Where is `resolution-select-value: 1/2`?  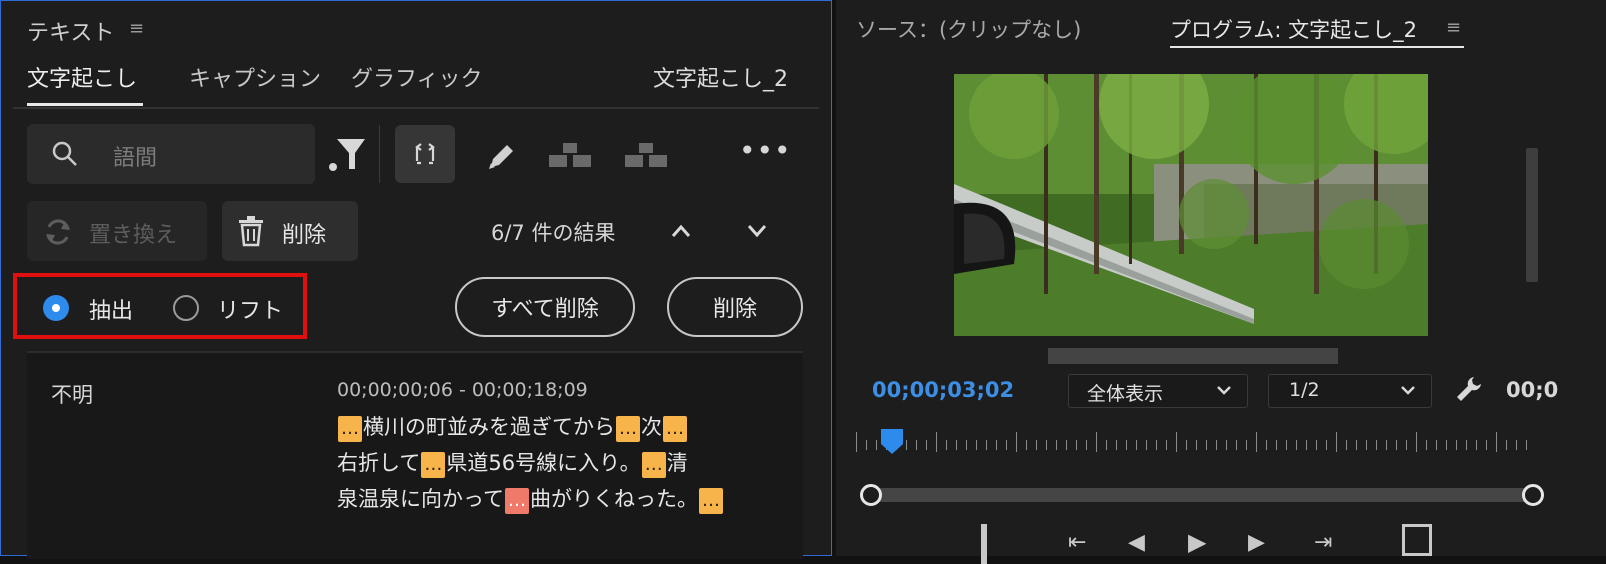
resolution-select-value: 1/2 is located at coordinates (1304, 390).